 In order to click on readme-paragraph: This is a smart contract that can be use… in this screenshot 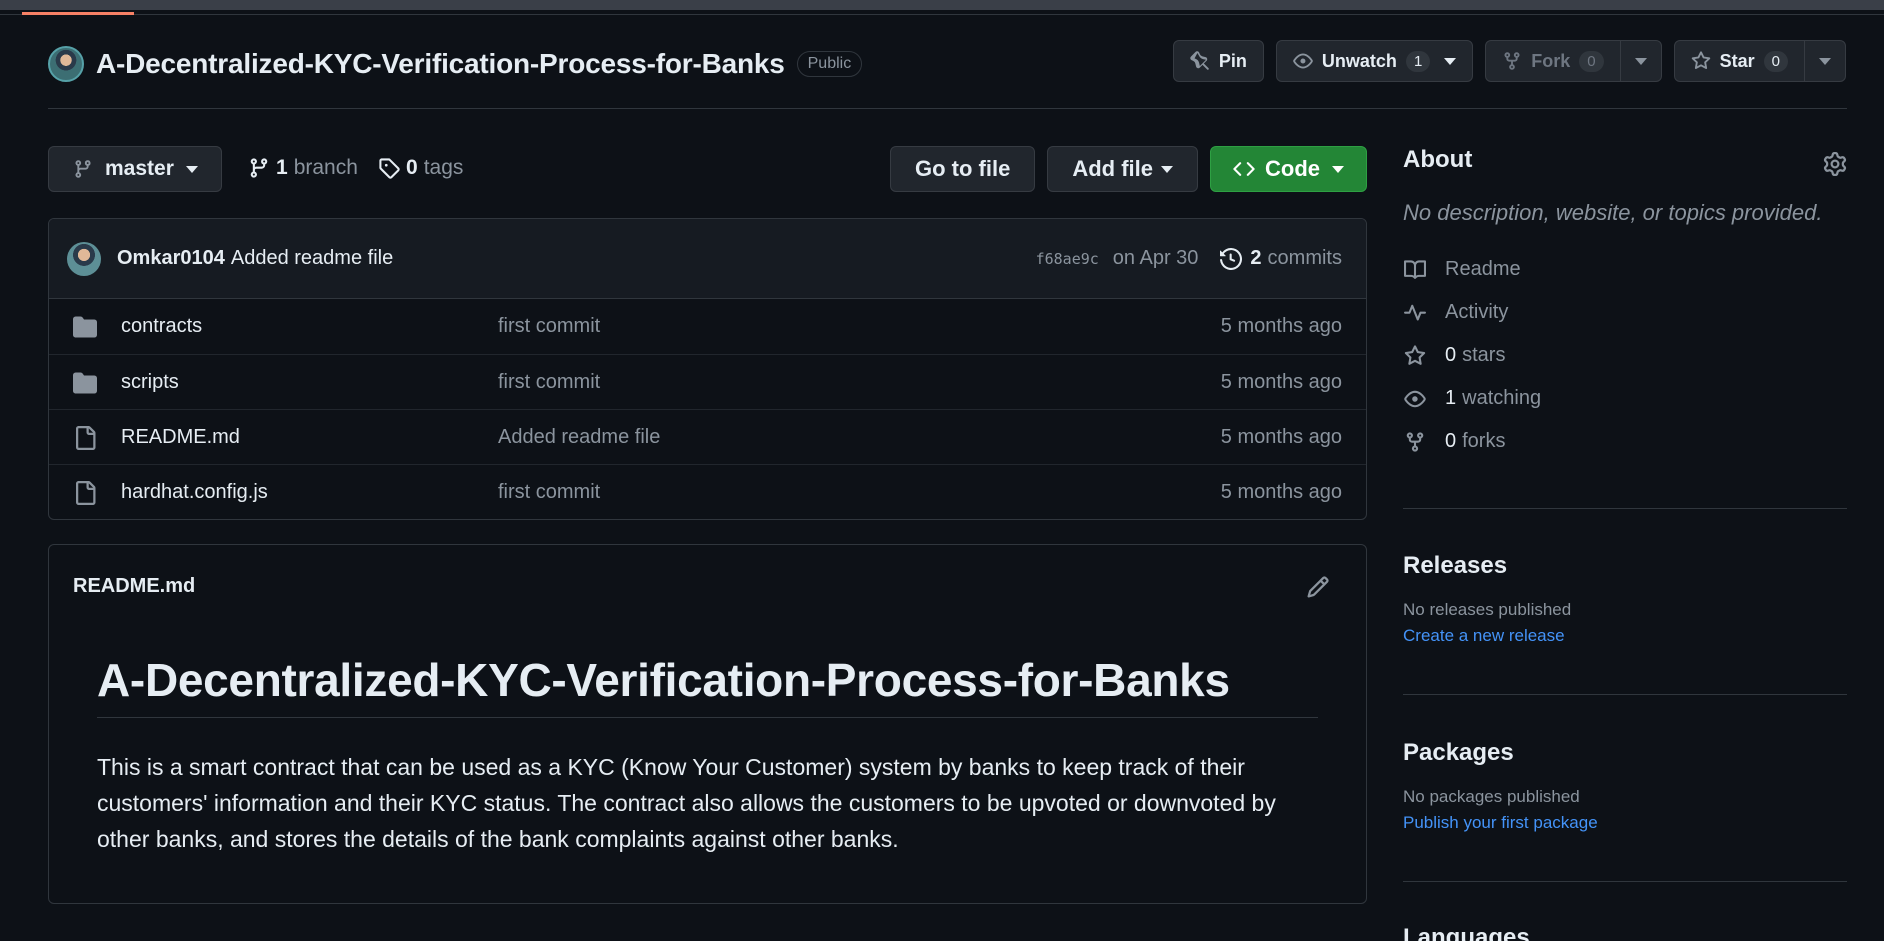, I will do `click(686, 803)`.